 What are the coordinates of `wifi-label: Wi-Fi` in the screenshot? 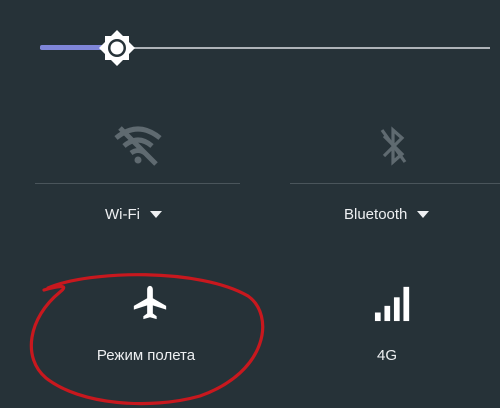 It's located at (122, 214).